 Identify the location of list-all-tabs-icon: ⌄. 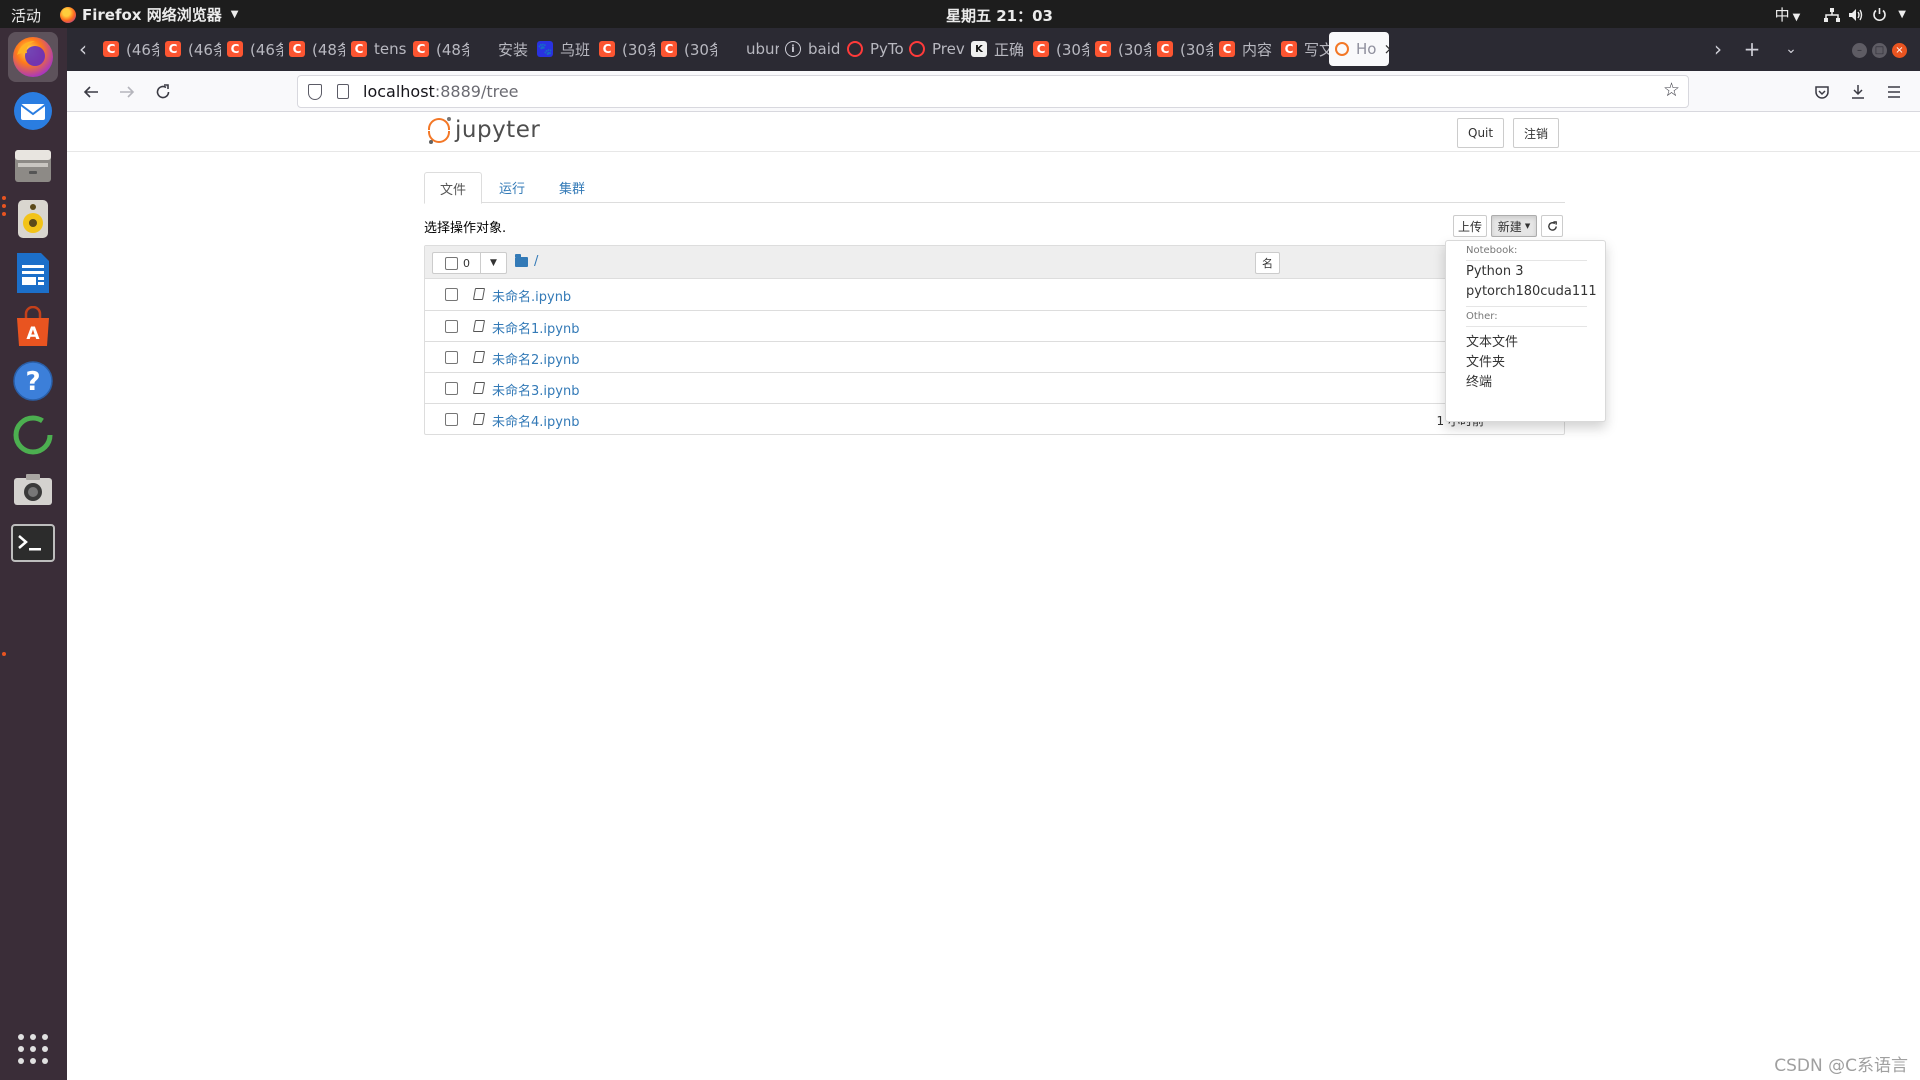
(1791, 49).